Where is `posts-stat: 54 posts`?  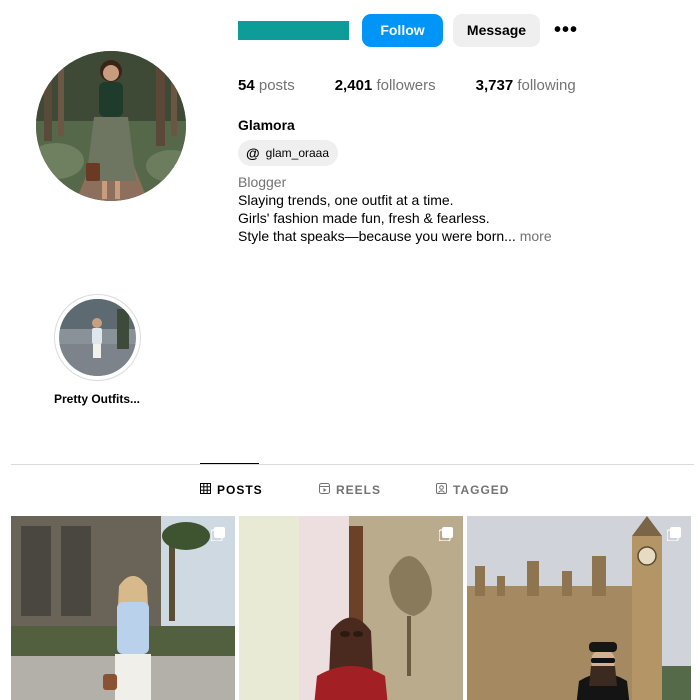
posts-stat: 54 posts is located at coordinates (266, 85).